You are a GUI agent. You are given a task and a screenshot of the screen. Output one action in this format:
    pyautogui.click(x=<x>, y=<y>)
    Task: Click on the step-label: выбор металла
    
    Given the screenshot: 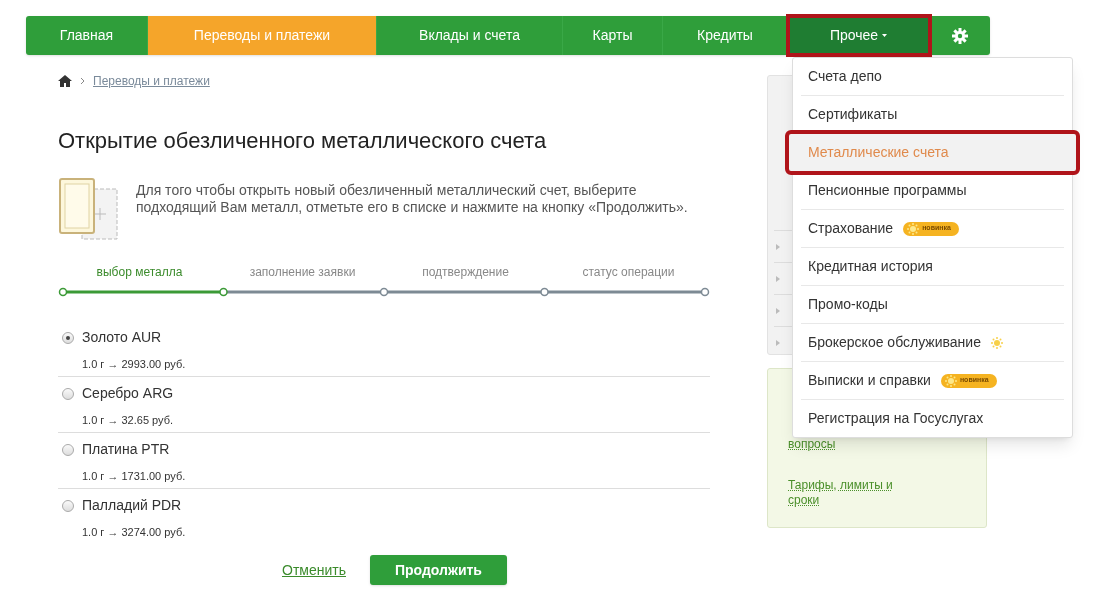 What is the action you would take?
    pyautogui.click(x=139, y=272)
    